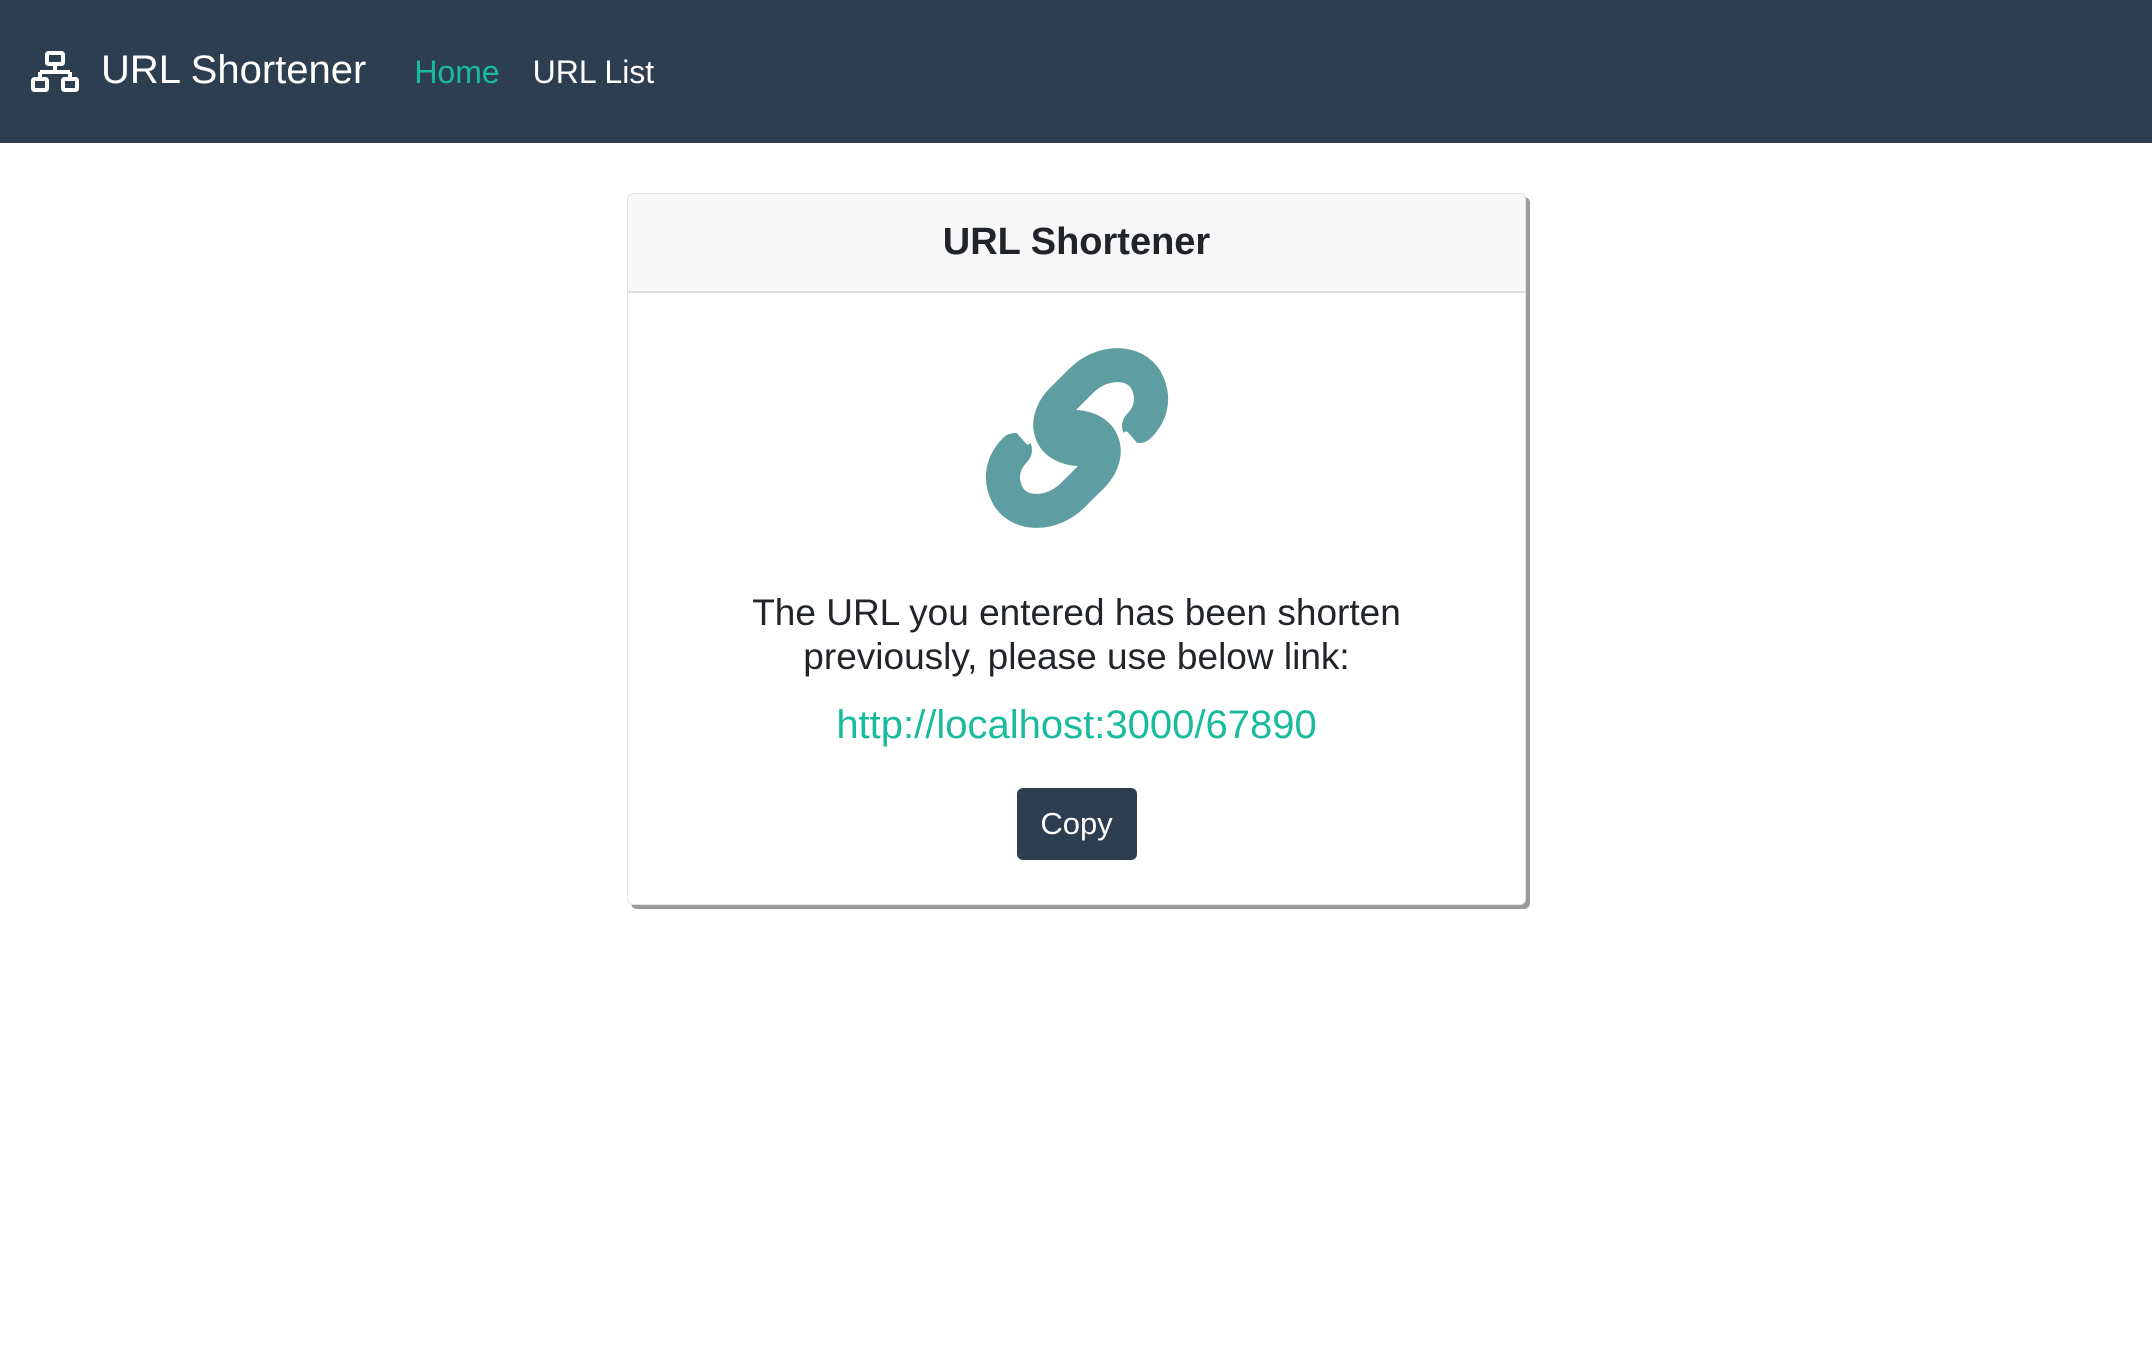 This screenshot has width=2152, height=1352. What do you see at coordinates (1076, 71) in the screenshot?
I see `top-navbar: URL Shortener Home URL List` at bounding box center [1076, 71].